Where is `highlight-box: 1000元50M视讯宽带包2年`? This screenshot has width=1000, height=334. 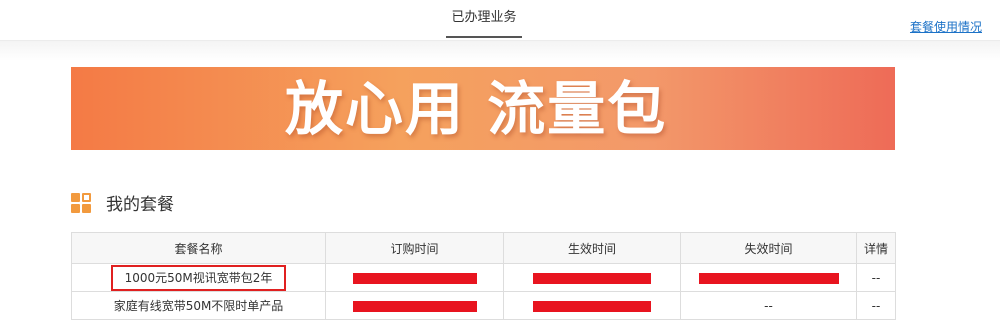
highlight-box: 1000元50M视讯宽带包2年 is located at coordinates (198, 277).